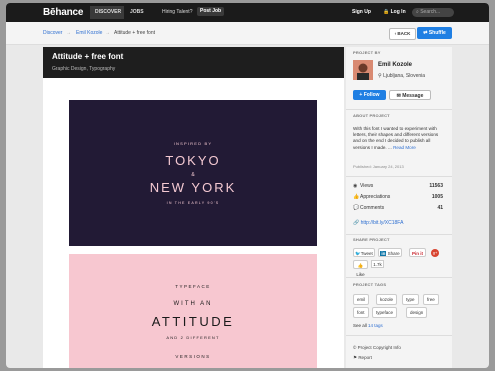  What do you see at coordinates (371, 239) in the screenshot?
I see `share-project-label: SHARE PROJECT` at bounding box center [371, 239].